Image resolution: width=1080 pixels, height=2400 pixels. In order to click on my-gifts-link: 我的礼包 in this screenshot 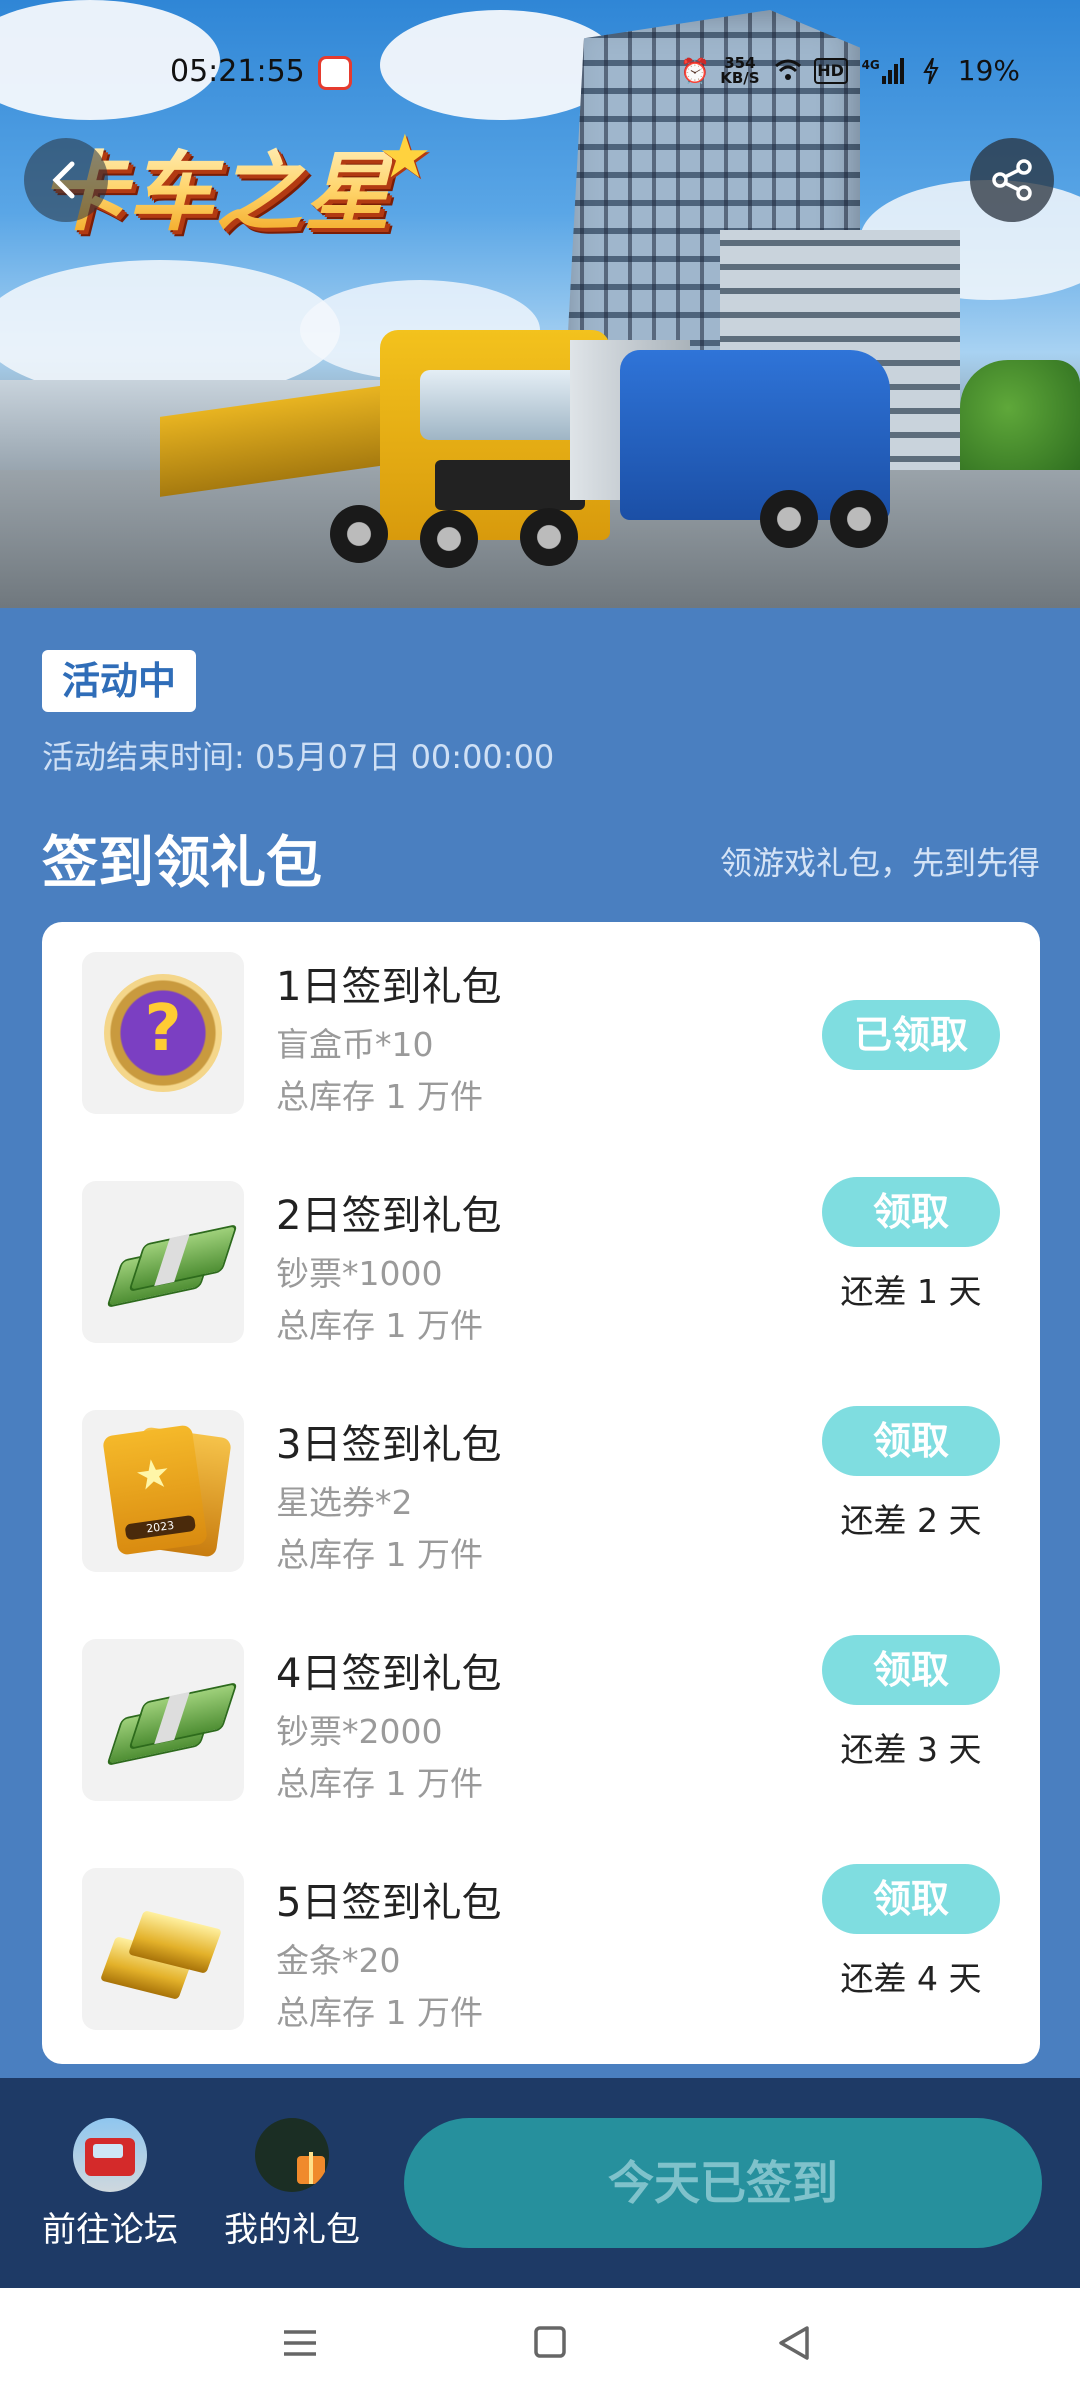, I will do `click(292, 2184)`.